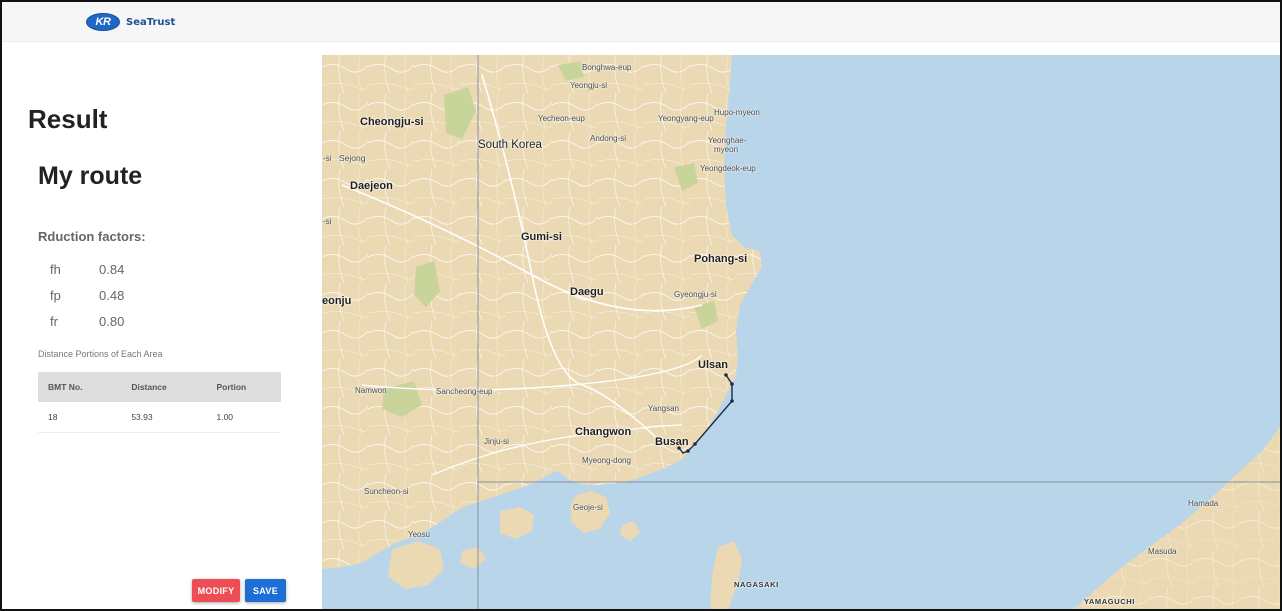  What do you see at coordinates (727, 140) in the screenshot?
I see `map-label-town: Yeonghae-` at bounding box center [727, 140].